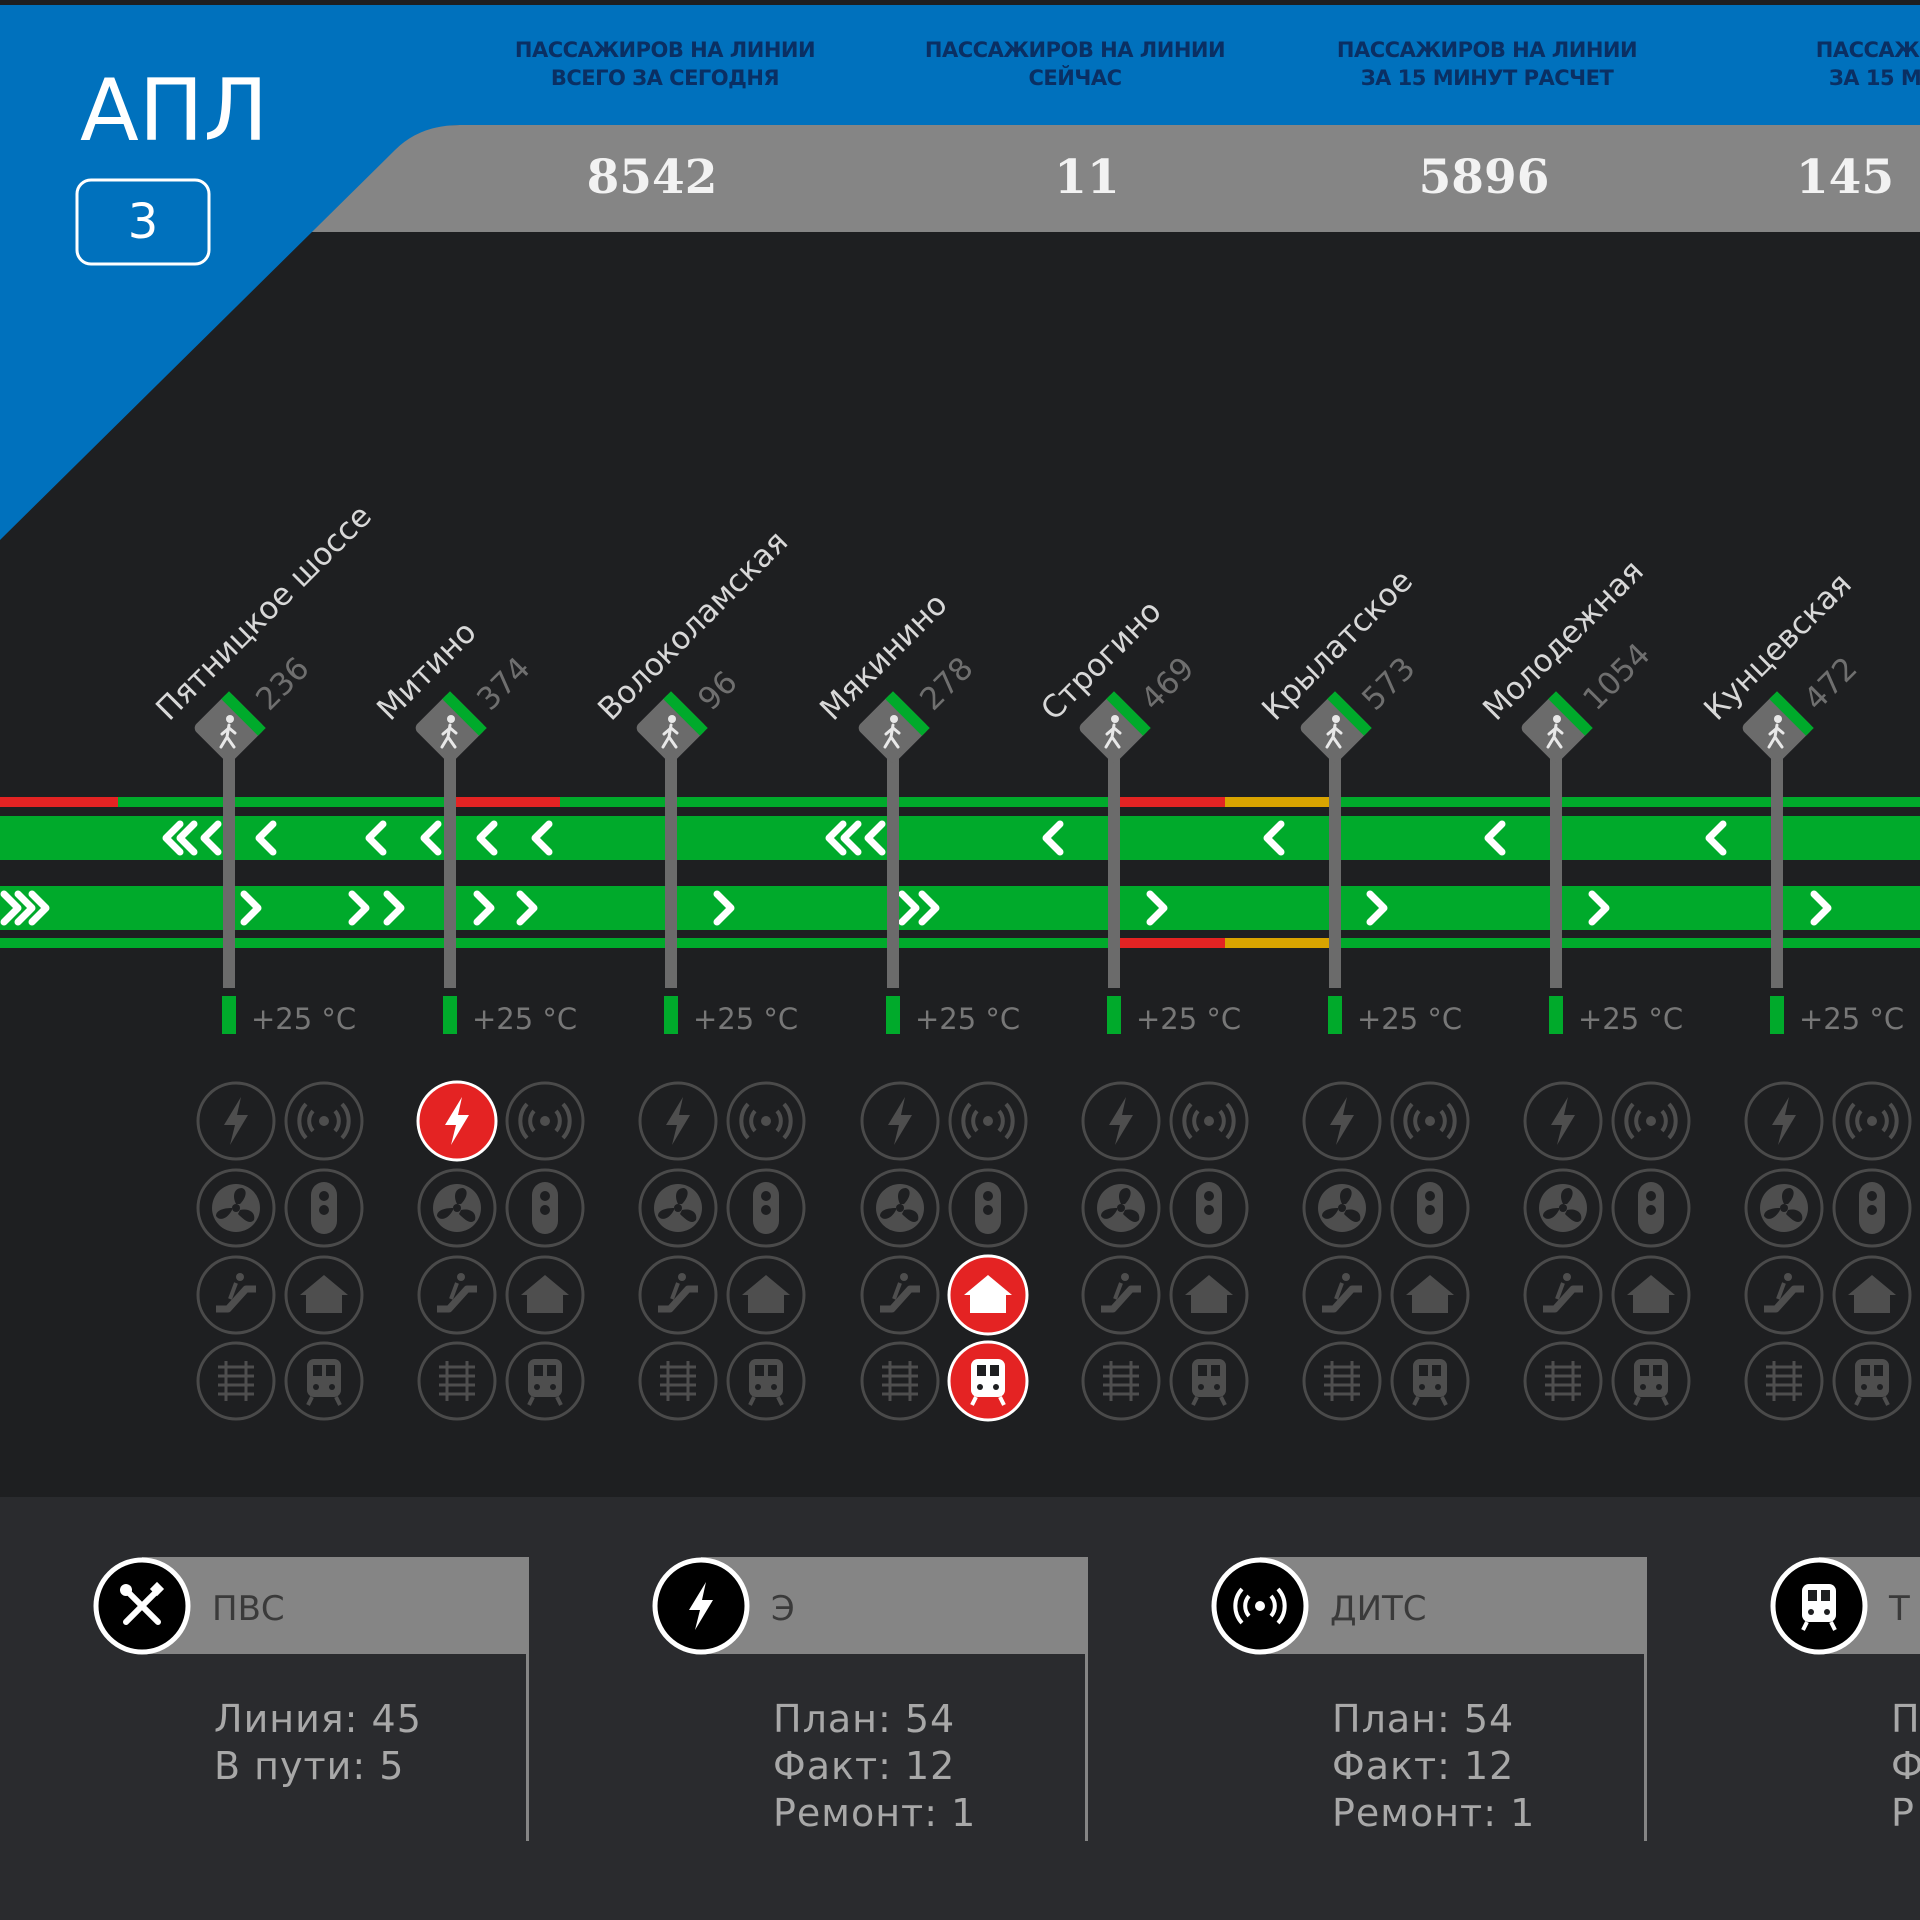 The height and width of the screenshot is (1920, 1920). What do you see at coordinates (783, 1609) in the screenshot?
I see `panel-title: Э` at bounding box center [783, 1609].